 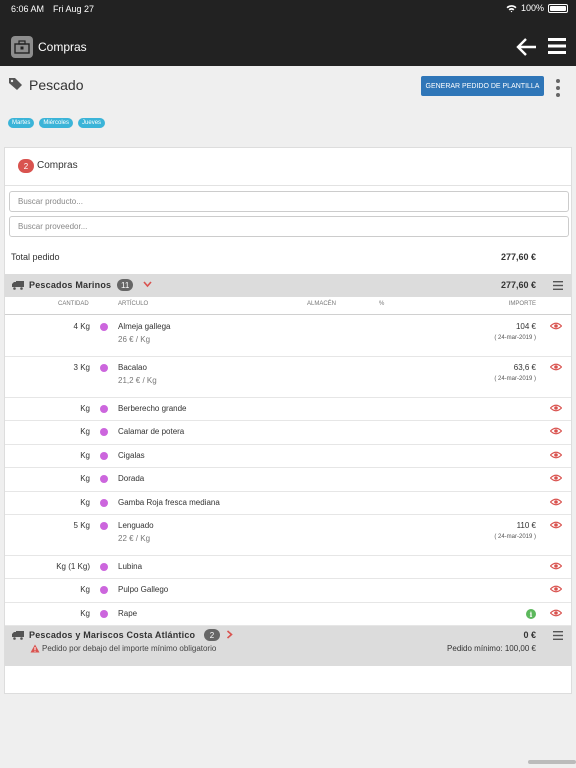 I want to click on amount: 110 €, so click(x=526, y=525).